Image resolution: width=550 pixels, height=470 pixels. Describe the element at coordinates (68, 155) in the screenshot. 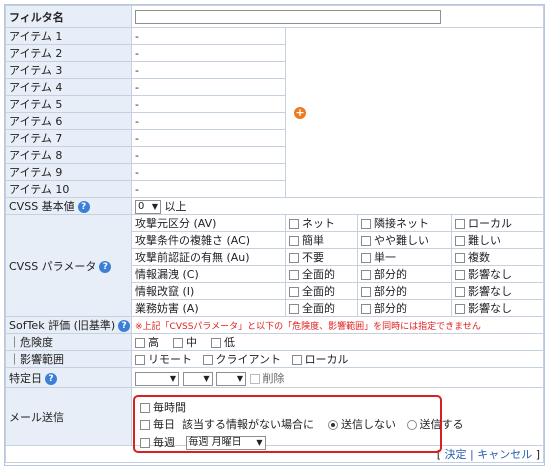

I see `item-8-label: アイテム 8` at that location.